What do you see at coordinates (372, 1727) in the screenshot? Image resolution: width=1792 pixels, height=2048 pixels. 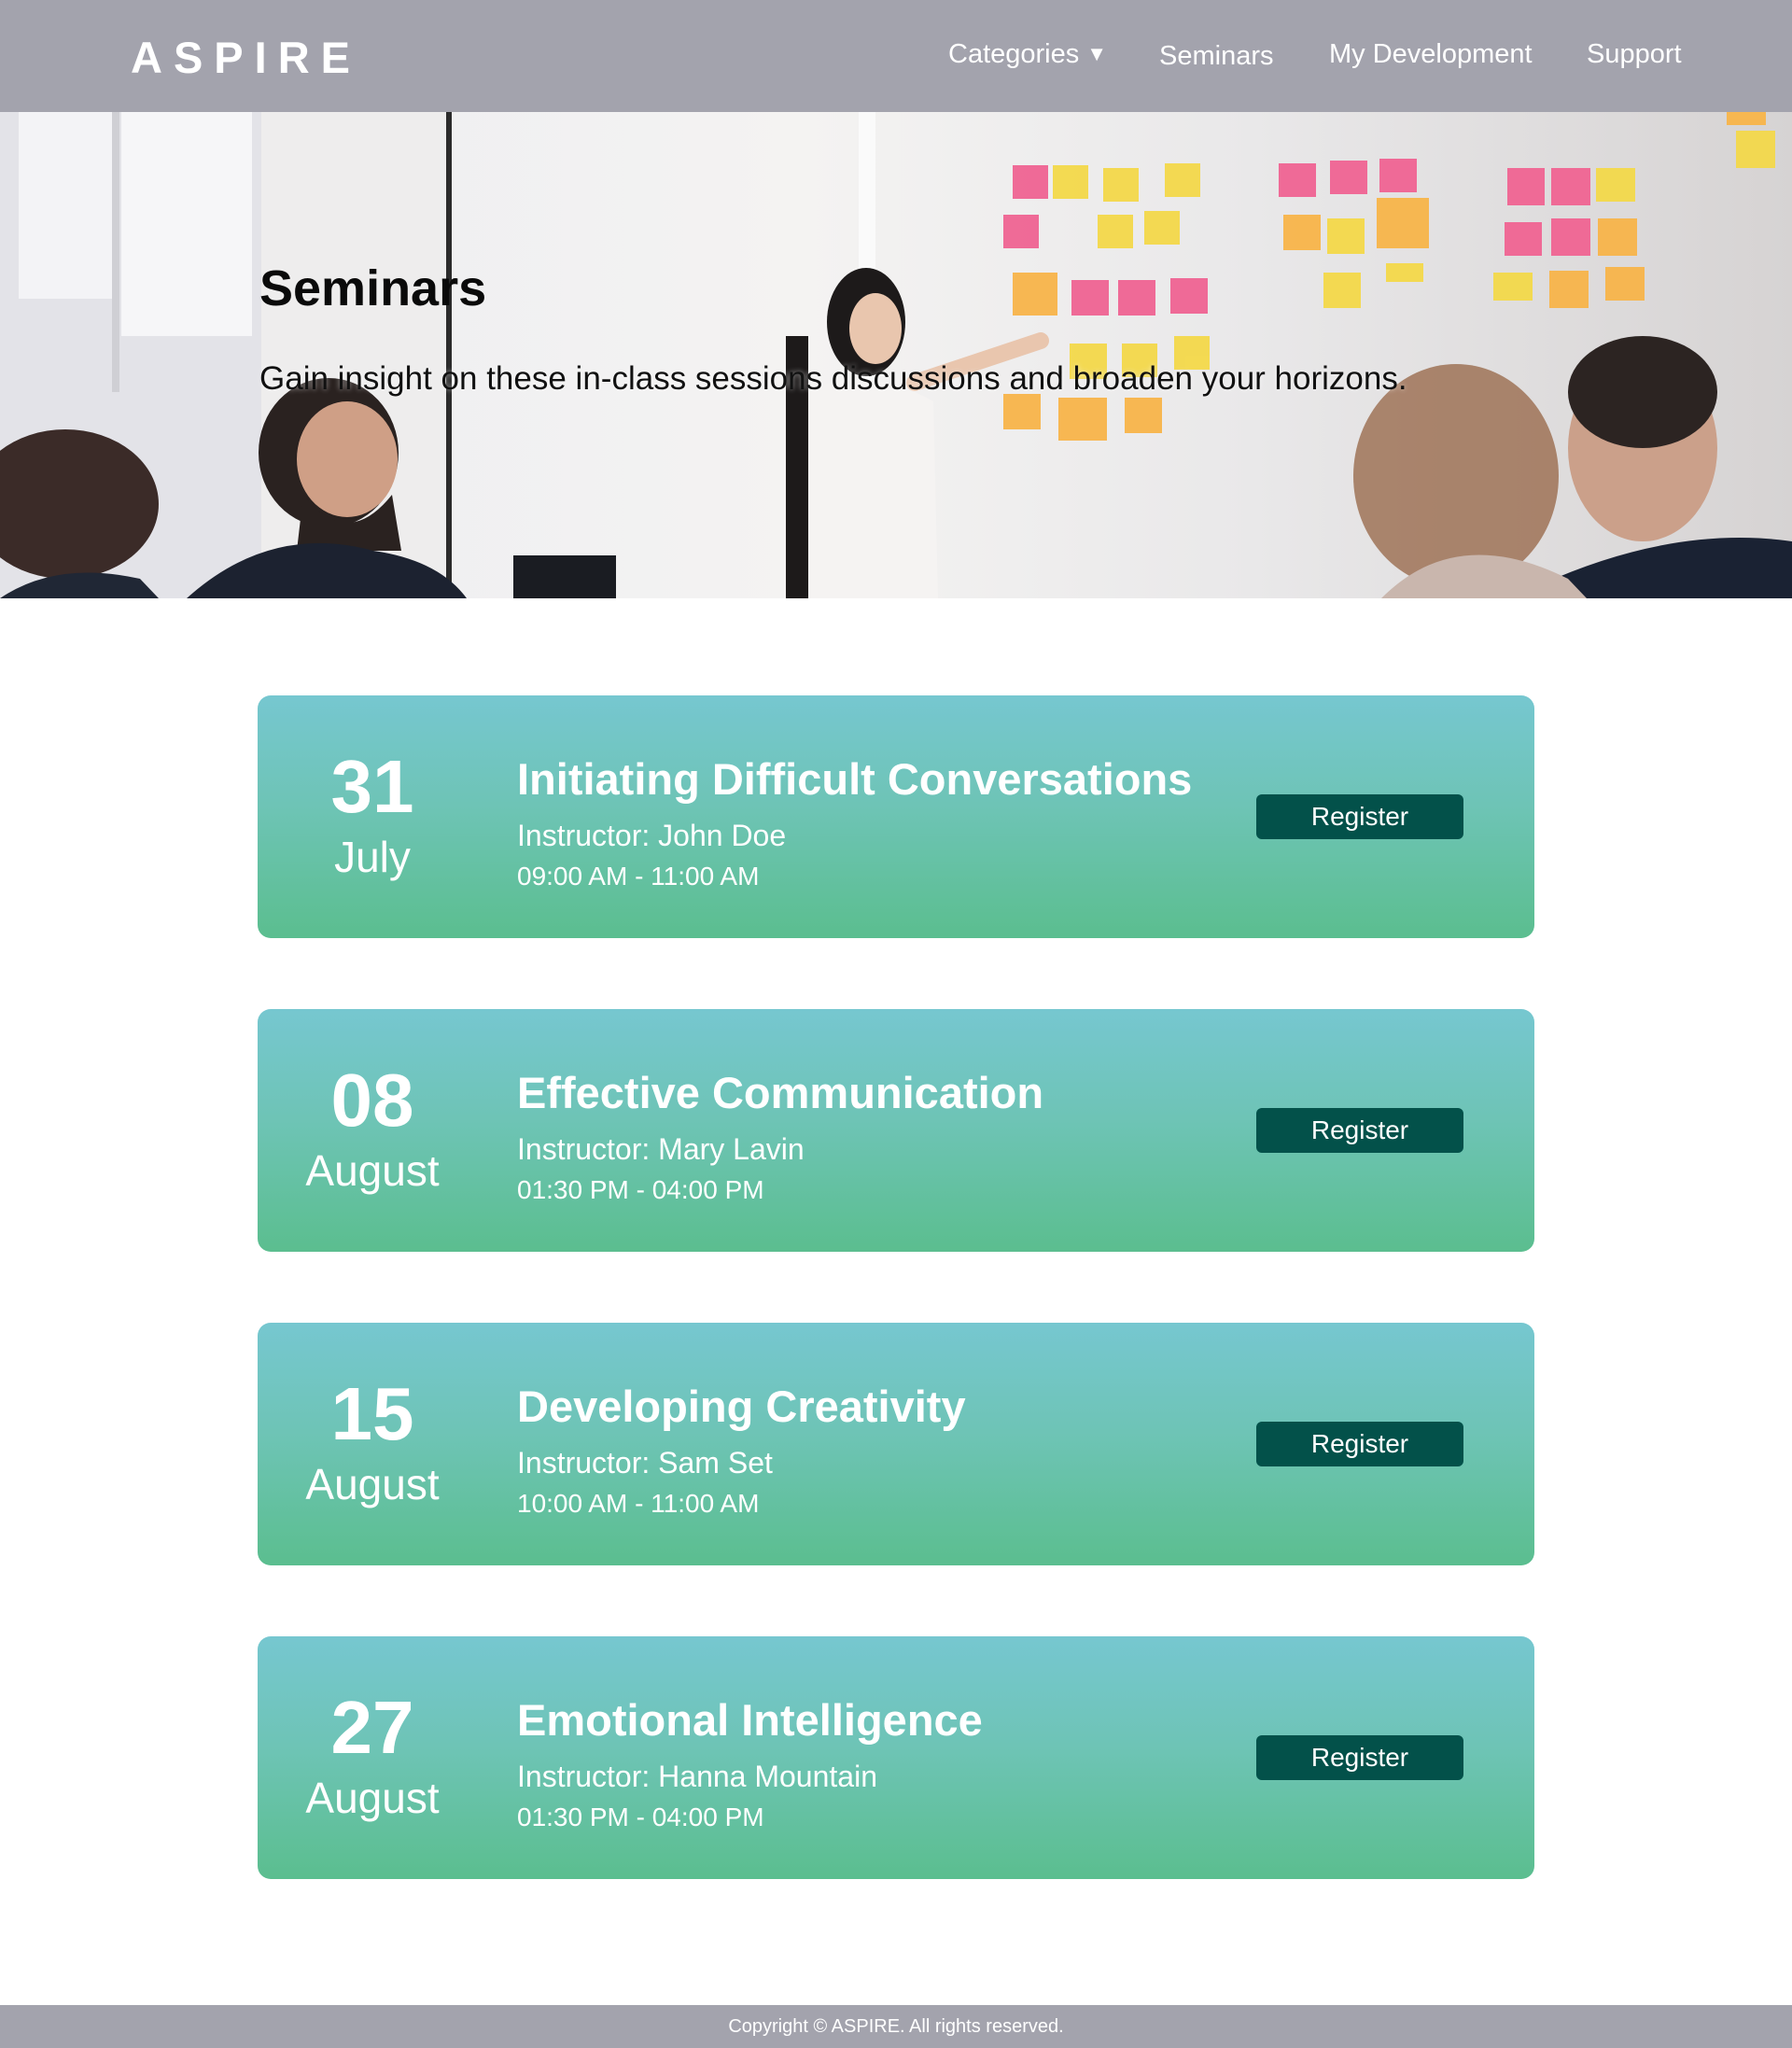 I see `seminar-date-day: 27` at bounding box center [372, 1727].